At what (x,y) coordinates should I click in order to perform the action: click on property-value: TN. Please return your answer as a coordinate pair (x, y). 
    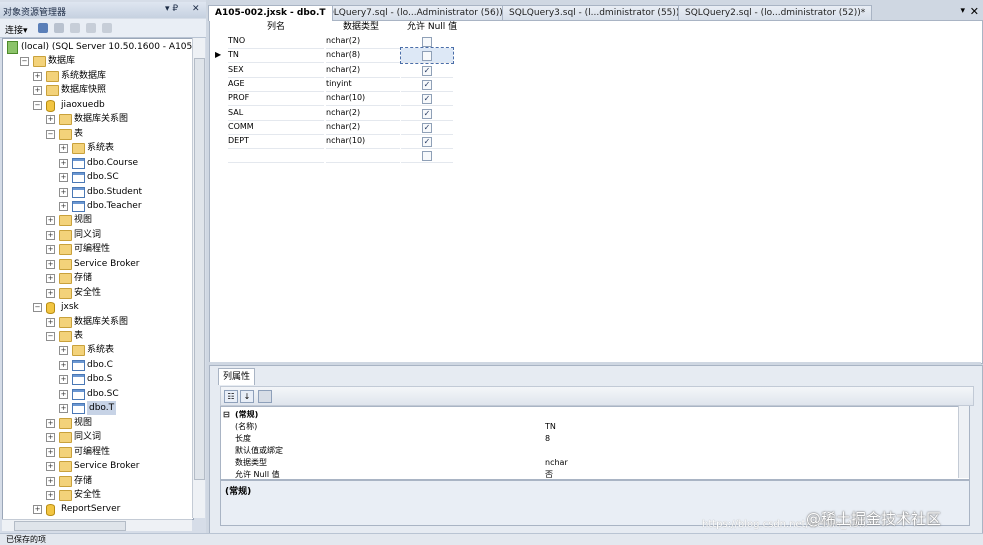
    Looking at the image, I should click on (550, 427).